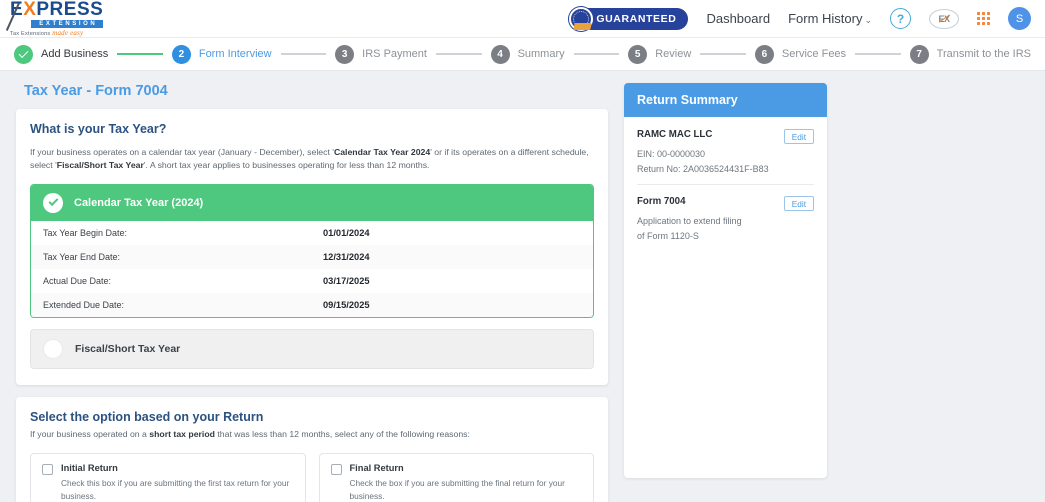 This screenshot has height=502, width=1045. What do you see at coordinates (47, 32) in the screenshot?
I see `logo-tagline: Tax Extensions made easy` at bounding box center [47, 32].